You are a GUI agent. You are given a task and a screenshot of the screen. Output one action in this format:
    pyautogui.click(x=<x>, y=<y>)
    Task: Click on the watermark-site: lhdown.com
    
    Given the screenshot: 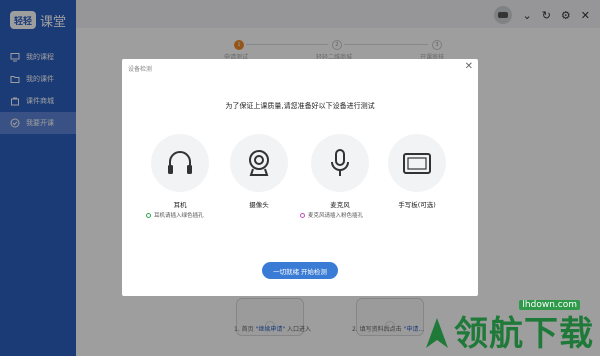 What is the action you would take?
    pyautogui.click(x=549, y=305)
    